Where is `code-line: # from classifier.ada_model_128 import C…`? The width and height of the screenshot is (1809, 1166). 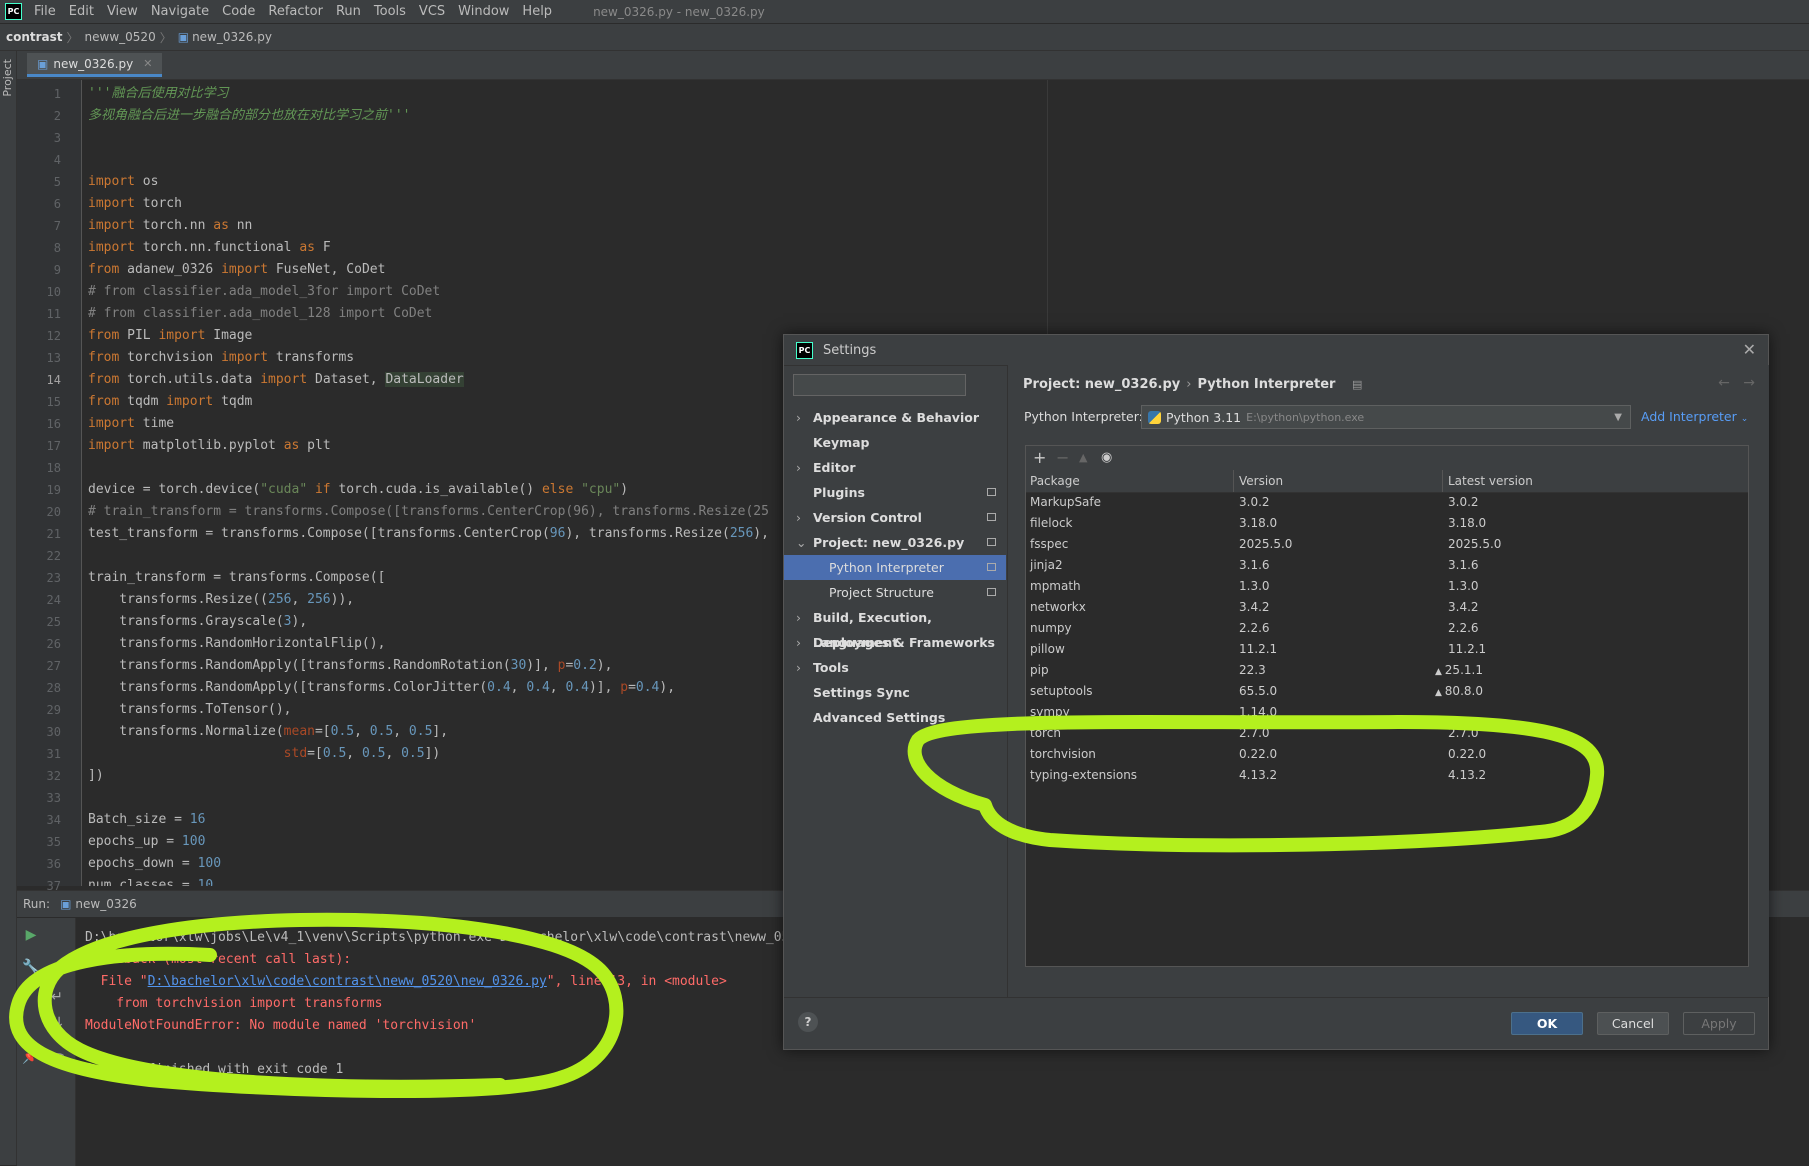
code-line: # from classifier.ada_model_128 import C… is located at coordinates (260, 314).